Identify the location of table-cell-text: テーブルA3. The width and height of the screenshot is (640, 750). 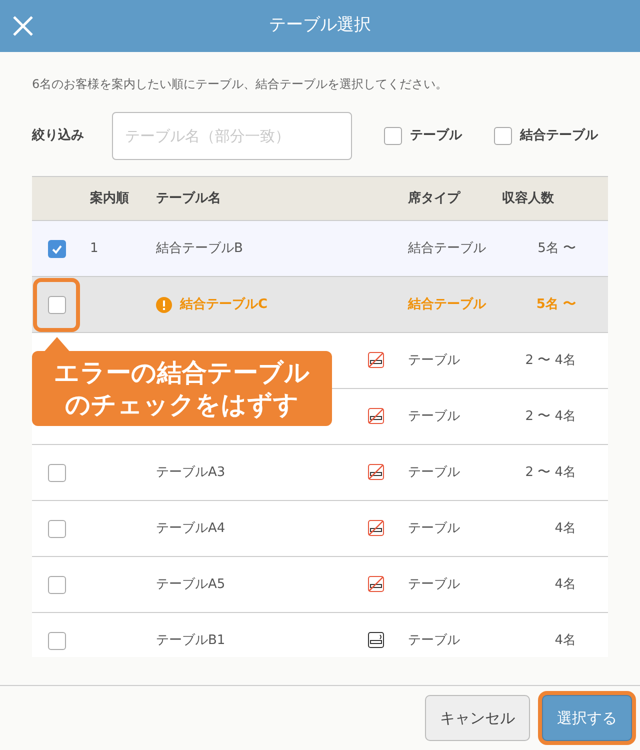
(191, 473).